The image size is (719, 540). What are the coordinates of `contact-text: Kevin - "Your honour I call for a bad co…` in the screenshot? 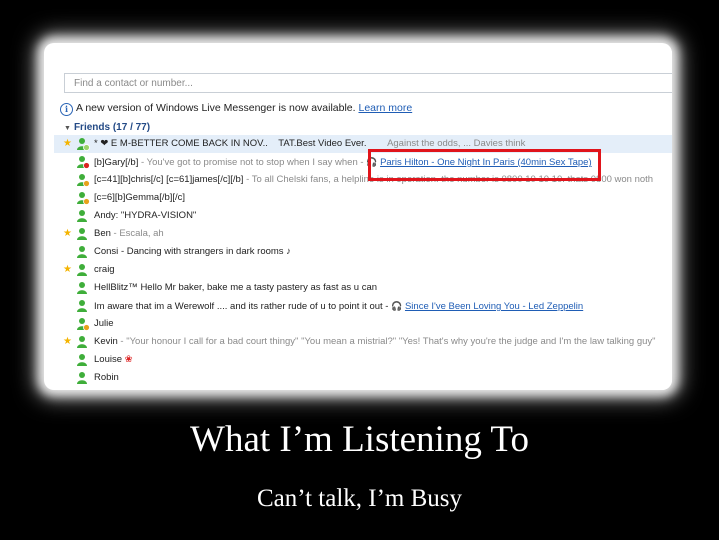 It's located at (375, 342).